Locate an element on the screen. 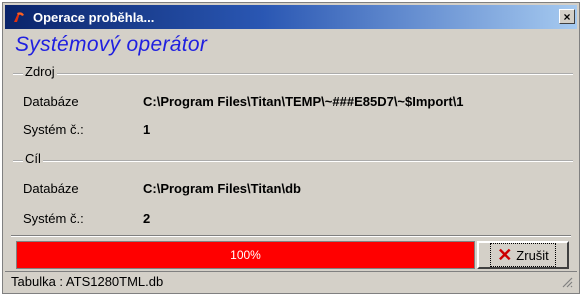 The height and width of the screenshot is (296, 583). target-database-row: Databáze C:\Program Files\Titan\db is located at coordinates (162, 188).